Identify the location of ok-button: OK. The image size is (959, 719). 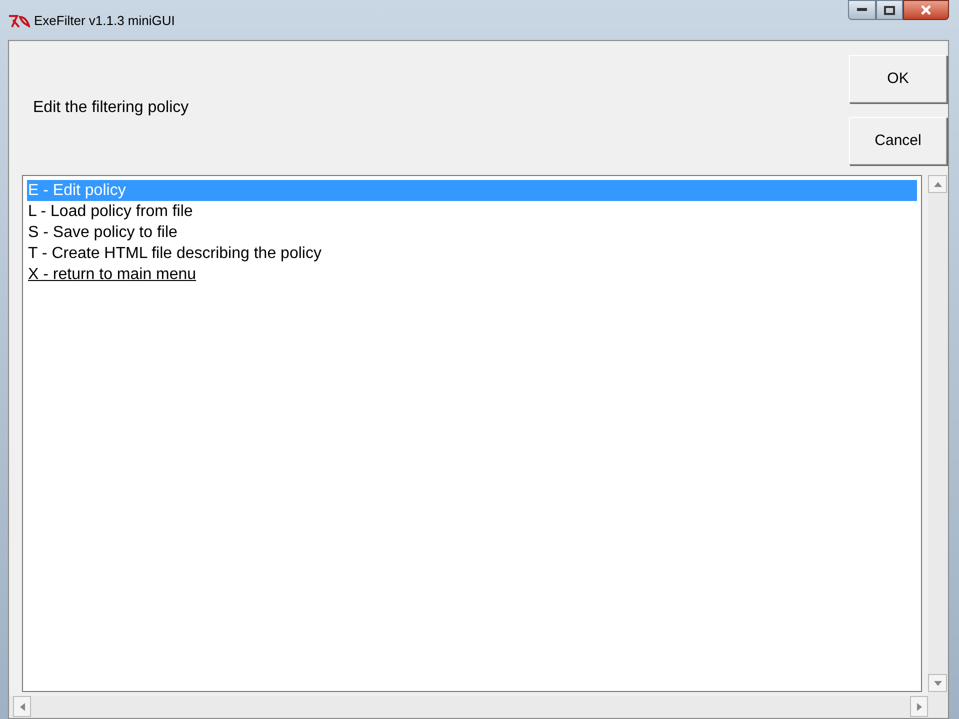
(898, 79).